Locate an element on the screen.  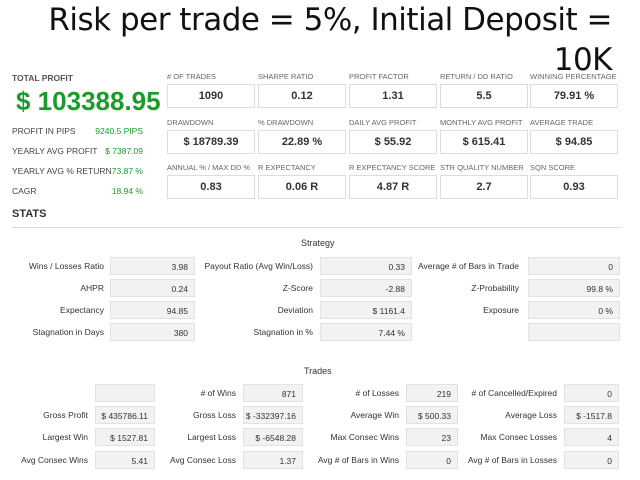
metric-label: MONTHLY AVG PROFIT is located at coordinates (481, 122).